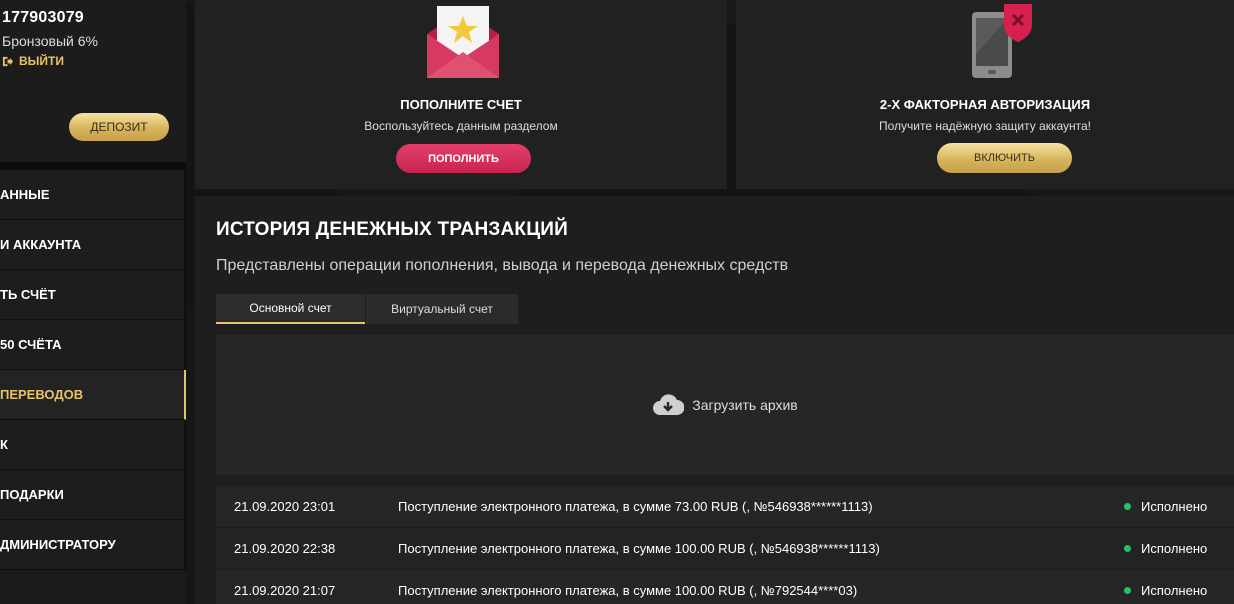  I want to click on sidebar-item-admin: ДМИНИСТРАТОРУ, so click(93, 545).